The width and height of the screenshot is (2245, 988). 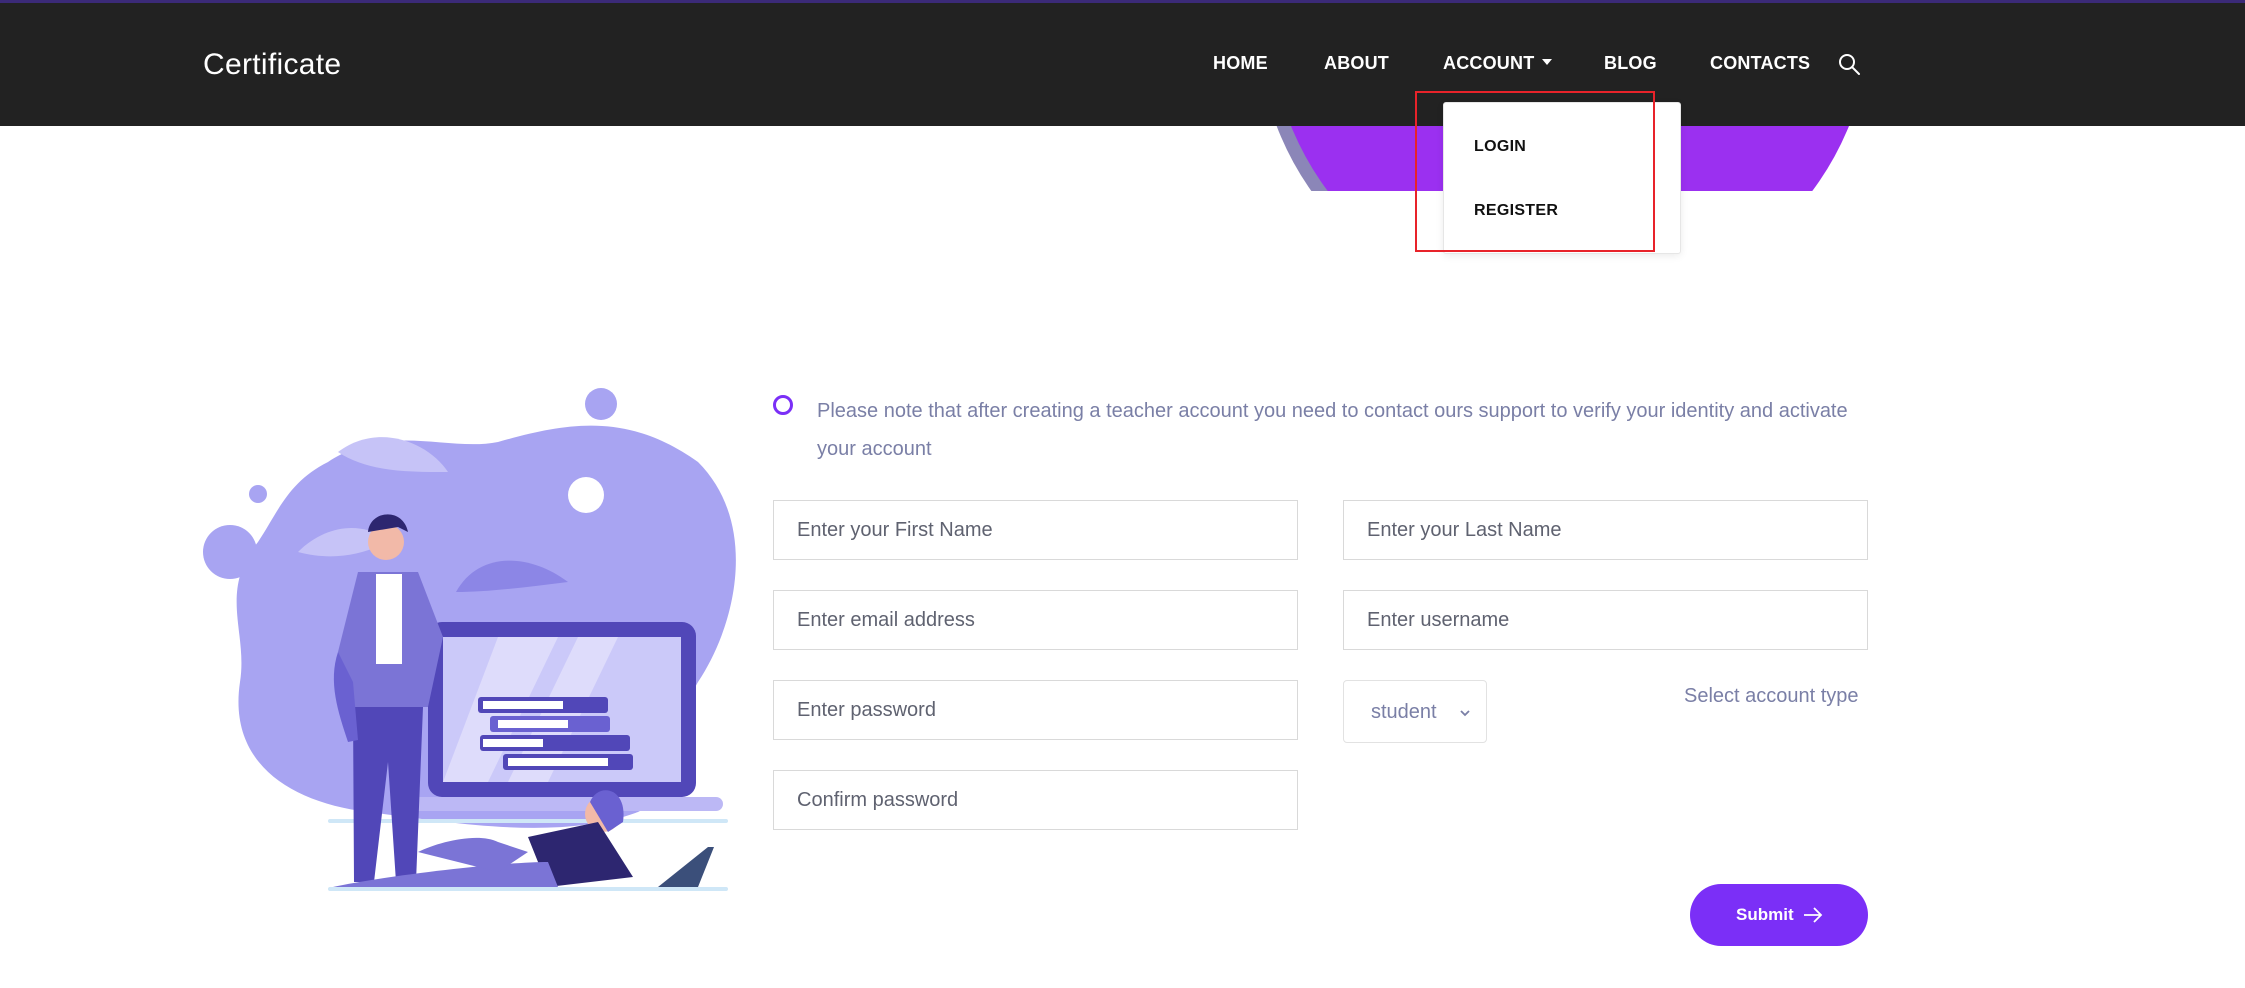 I want to click on first-name-field, so click(x=1035, y=530).